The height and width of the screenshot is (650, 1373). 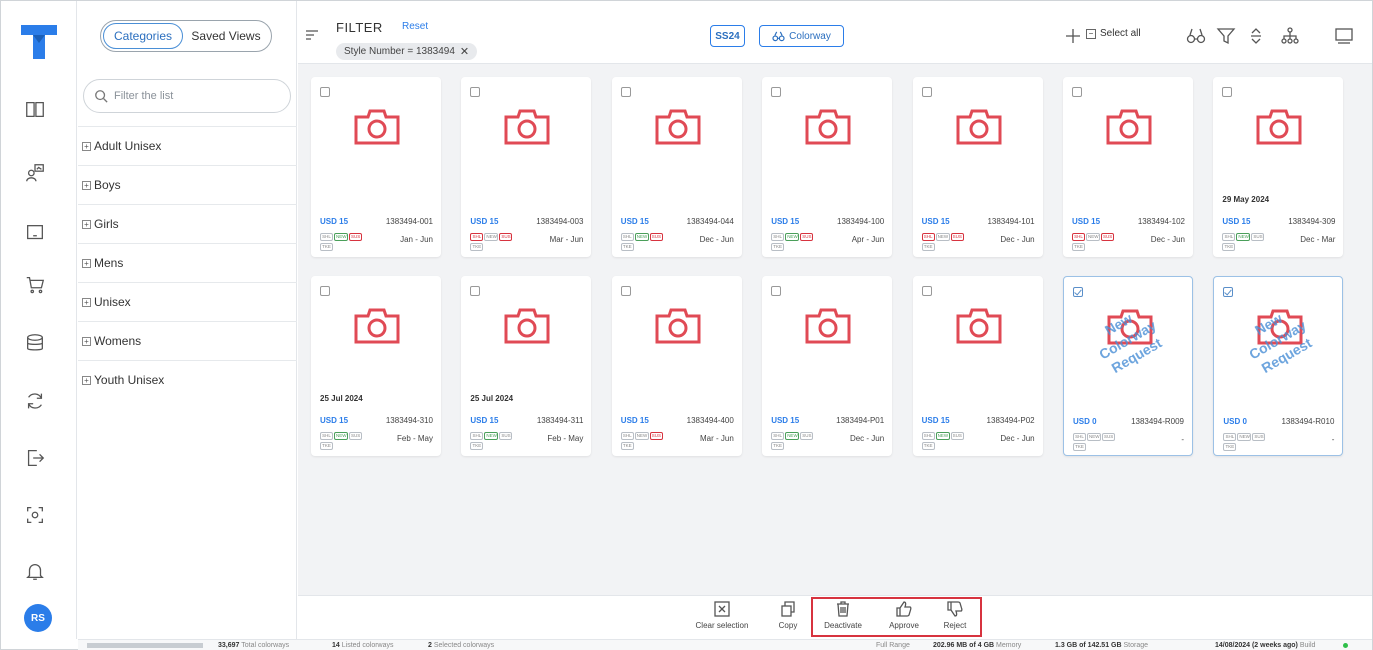 What do you see at coordinates (187, 301) in the screenshot?
I see `category-item: + Unisex` at bounding box center [187, 301].